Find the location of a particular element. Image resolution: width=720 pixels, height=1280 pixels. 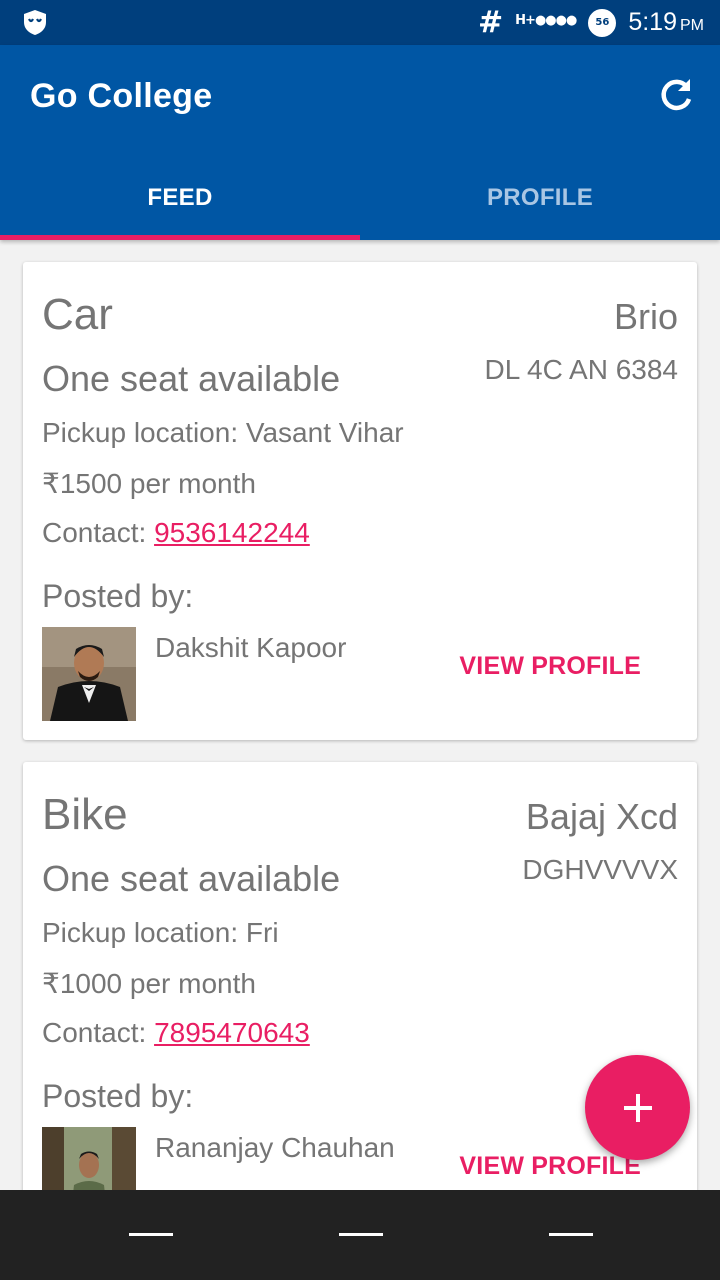

price: ₹1500 per month is located at coordinates (149, 483).